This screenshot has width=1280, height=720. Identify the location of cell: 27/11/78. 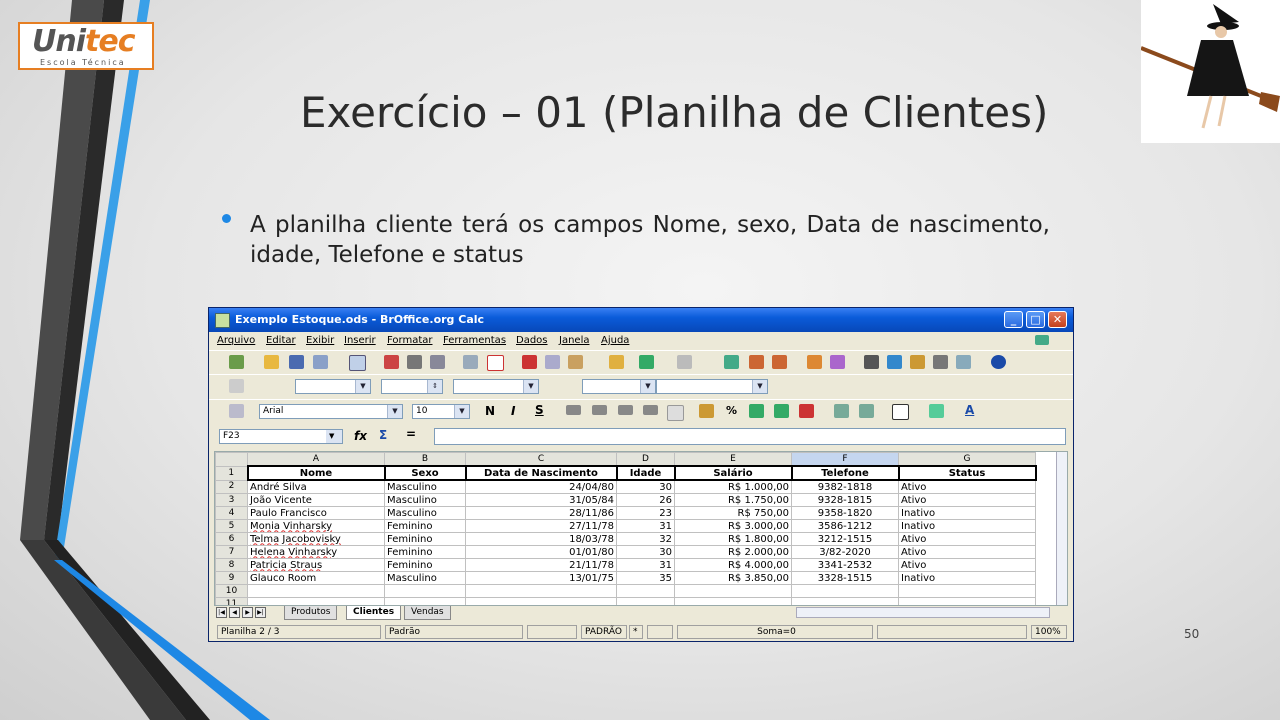
(541, 526).